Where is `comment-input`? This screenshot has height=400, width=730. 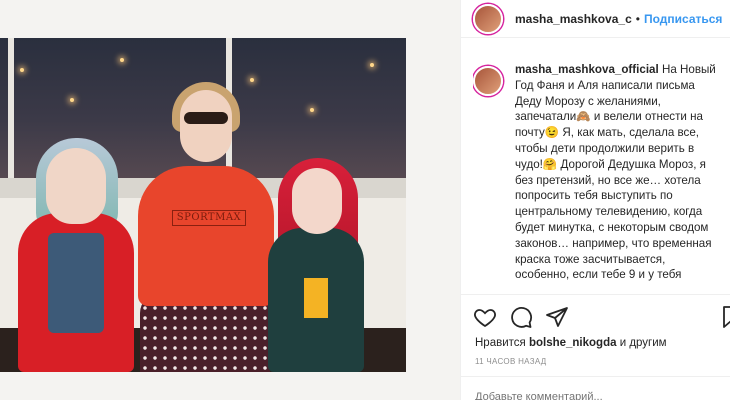 comment-input is located at coordinates (565, 395).